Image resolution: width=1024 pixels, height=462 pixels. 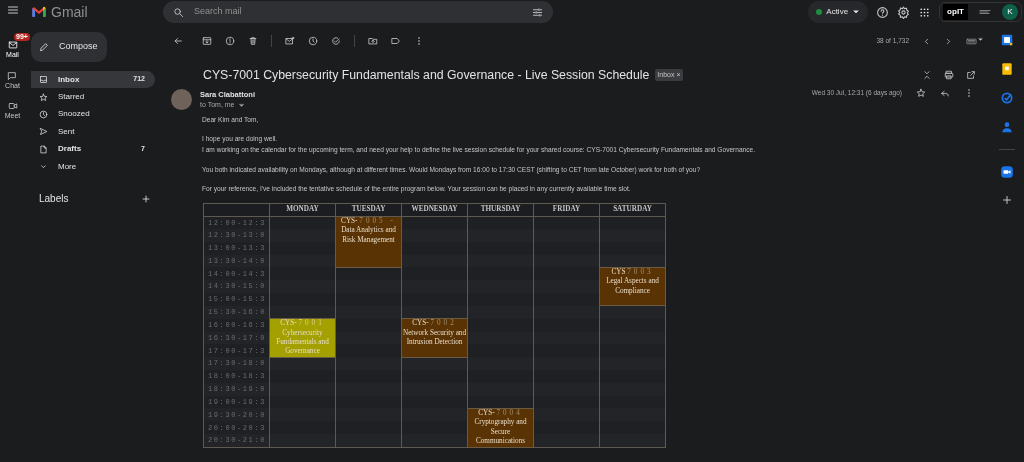 What do you see at coordinates (43, 132) in the screenshot?
I see `send-icon` at bounding box center [43, 132].